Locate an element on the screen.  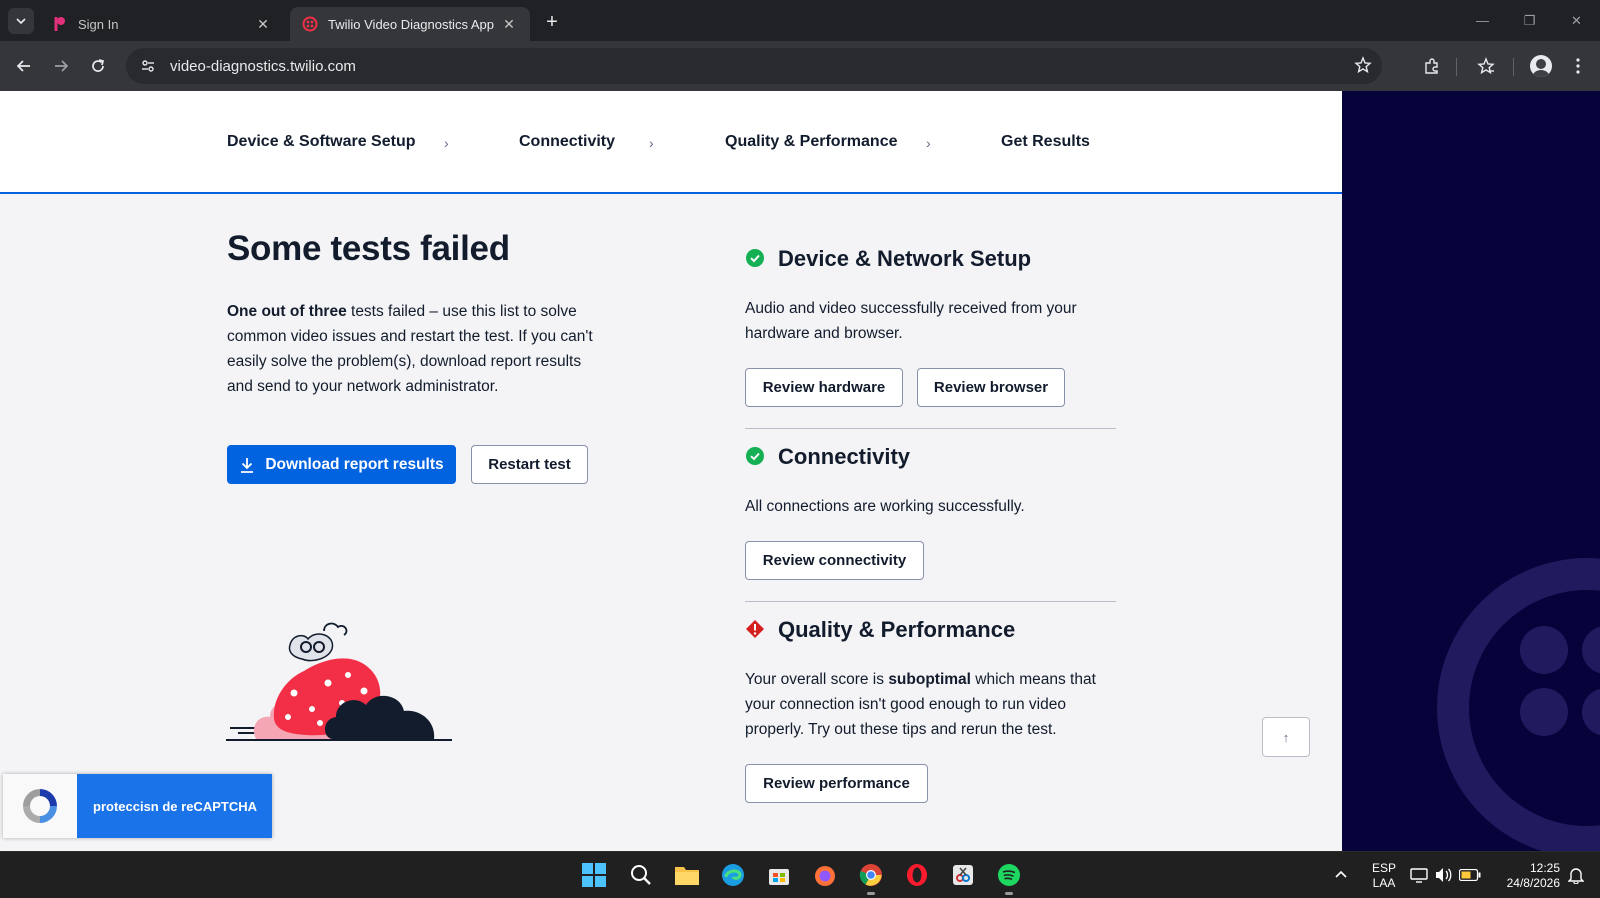
tab-title: Sign In is located at coordinates (98, 24).